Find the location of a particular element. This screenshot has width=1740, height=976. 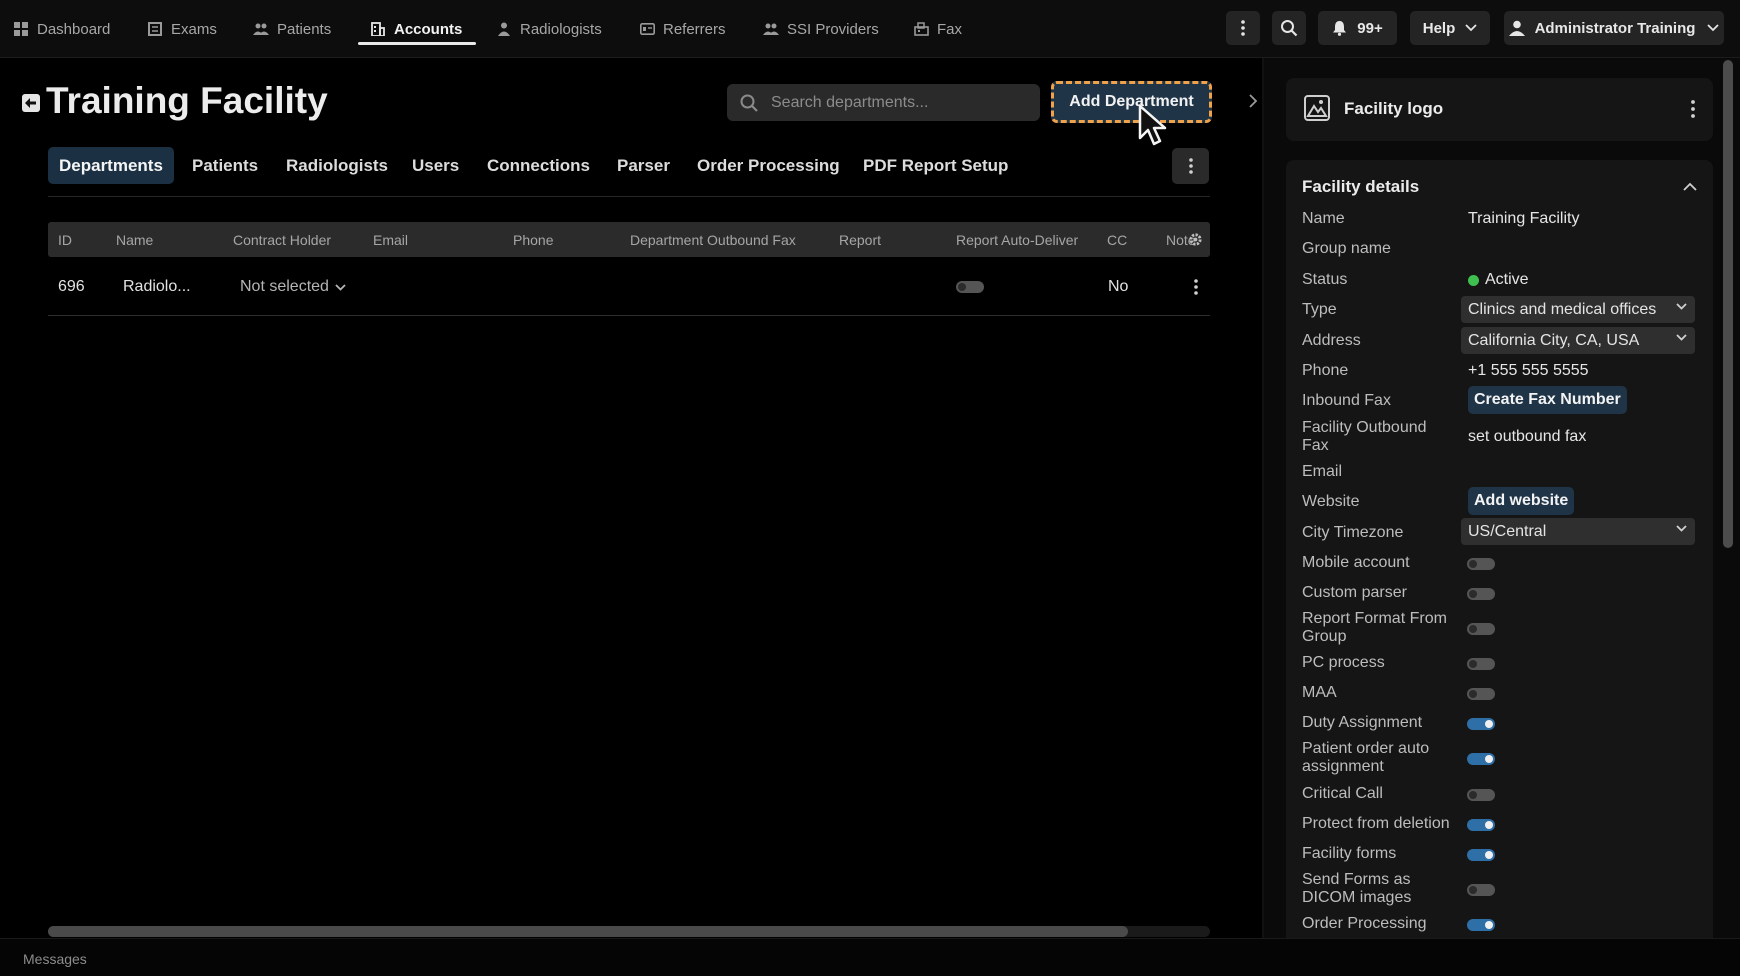

horizontal-scrollbar is located at coordinates (629, 931).